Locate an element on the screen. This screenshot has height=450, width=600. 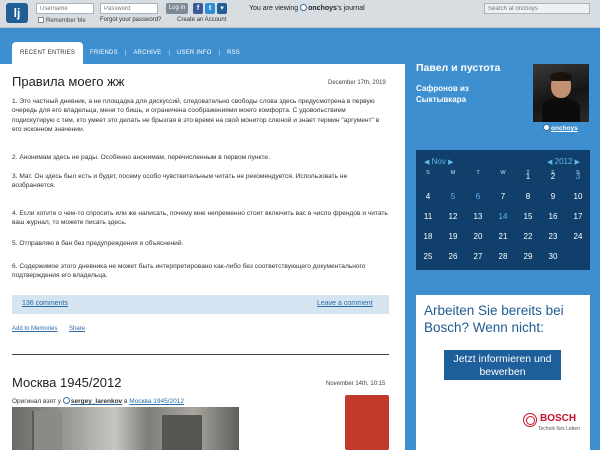
twitter-icon: t is located at coordinates (210, 8).